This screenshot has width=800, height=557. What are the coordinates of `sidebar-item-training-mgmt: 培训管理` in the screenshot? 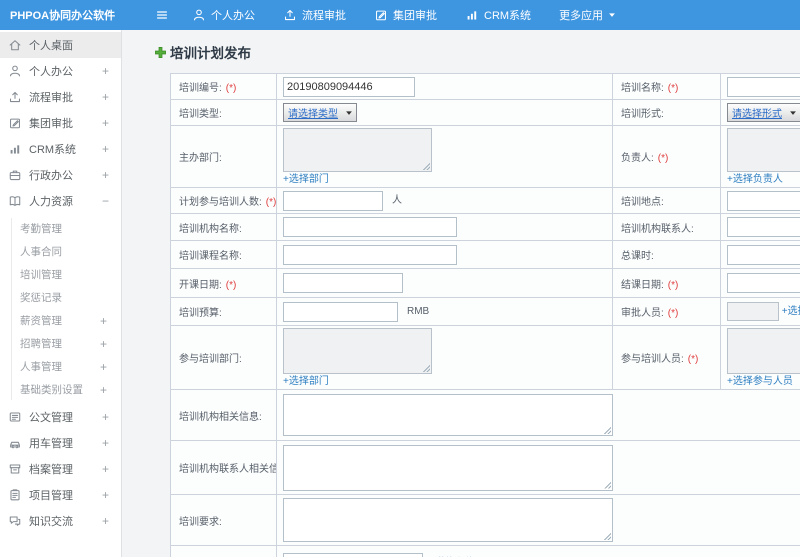 It's located at (60, 274).